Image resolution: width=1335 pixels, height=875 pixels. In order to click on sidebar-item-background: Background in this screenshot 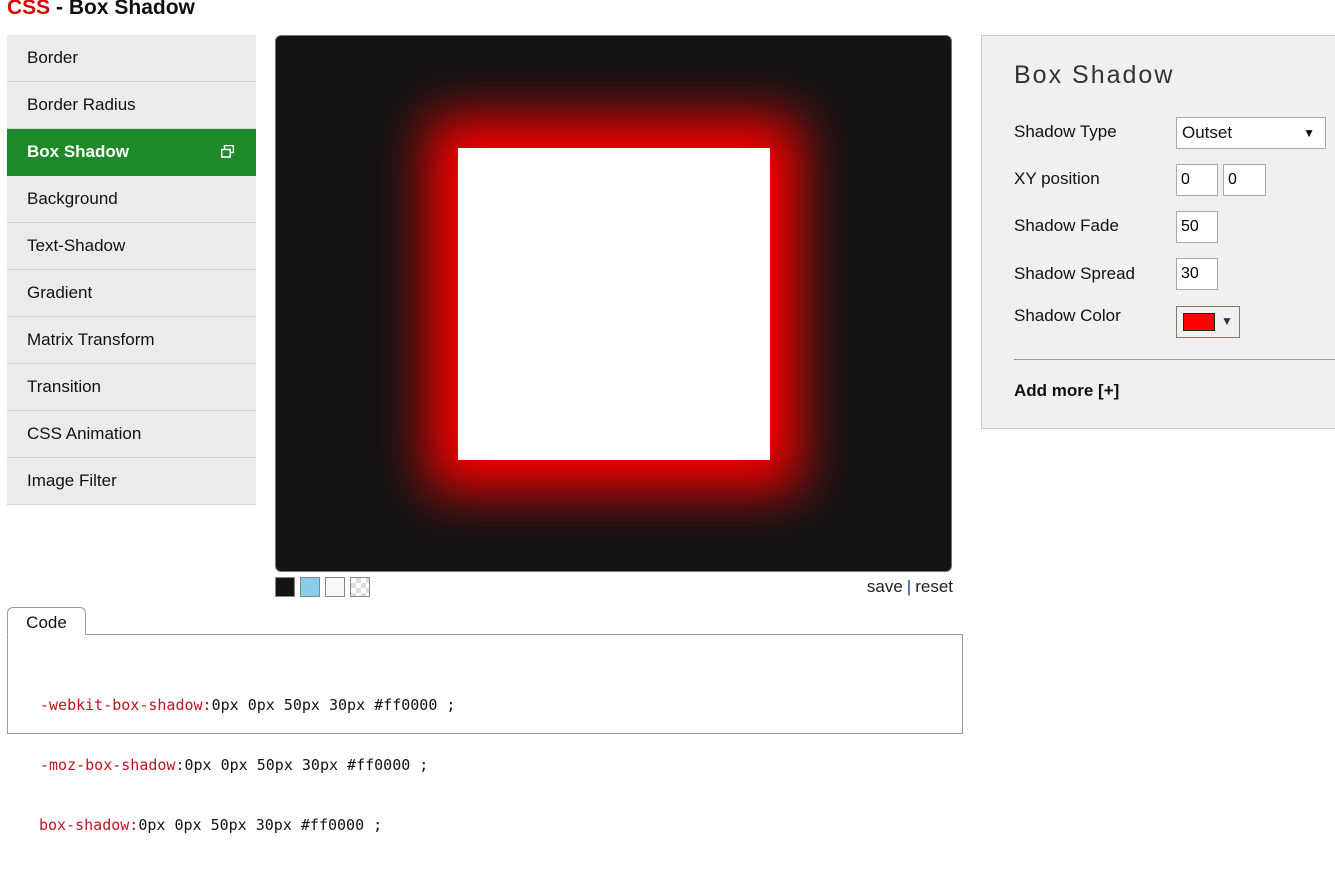, I will do `click(131, 199)`.